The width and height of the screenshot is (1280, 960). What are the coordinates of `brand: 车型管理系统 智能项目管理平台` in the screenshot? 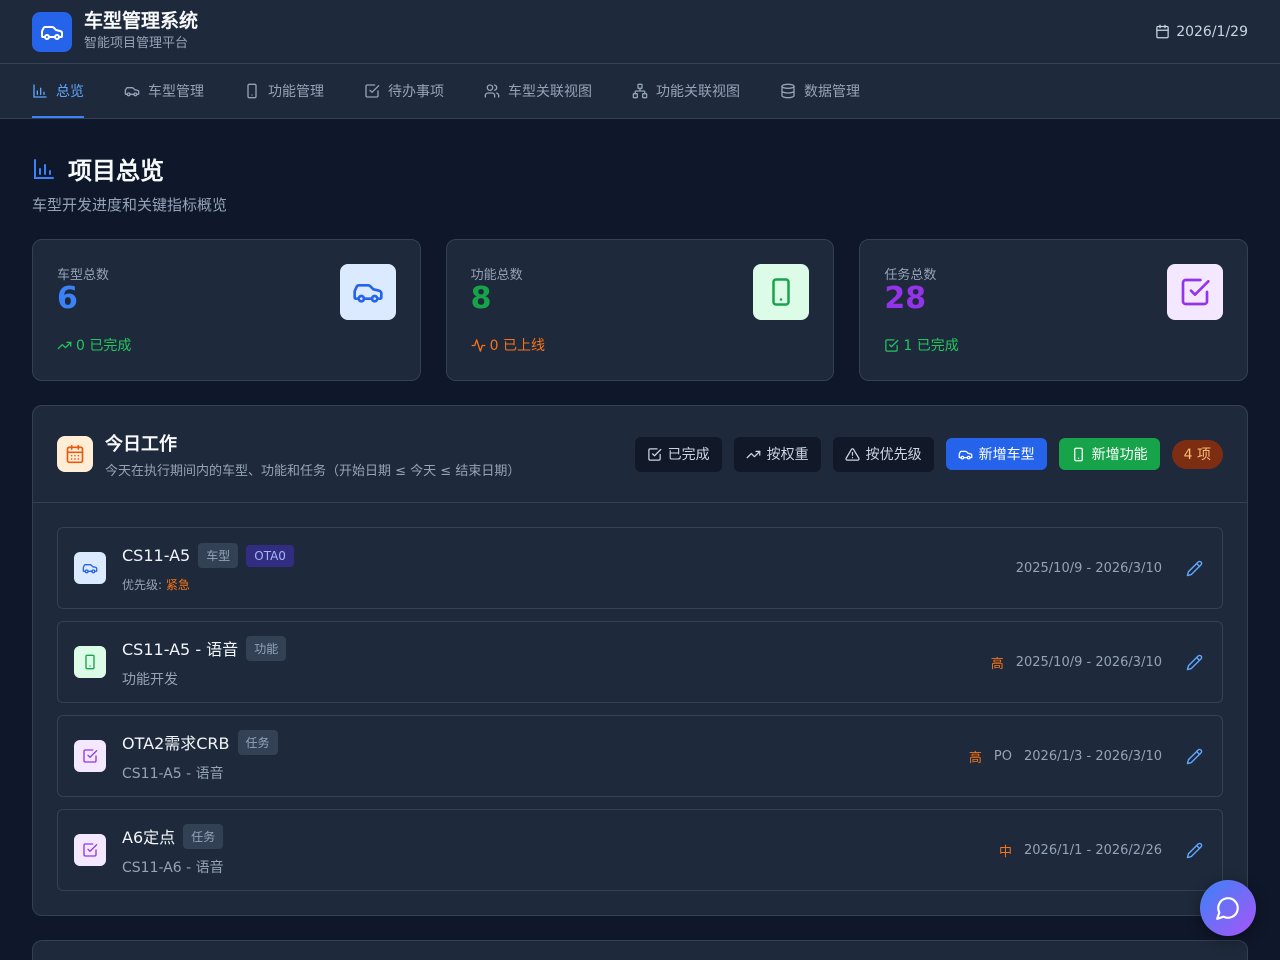 It's located at (115, 32).